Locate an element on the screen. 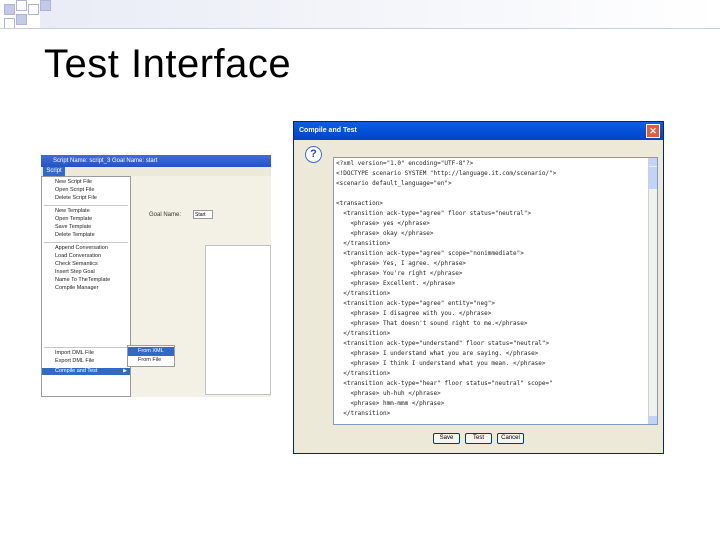  scroll-up-icon is located at coordinates (653, 162).